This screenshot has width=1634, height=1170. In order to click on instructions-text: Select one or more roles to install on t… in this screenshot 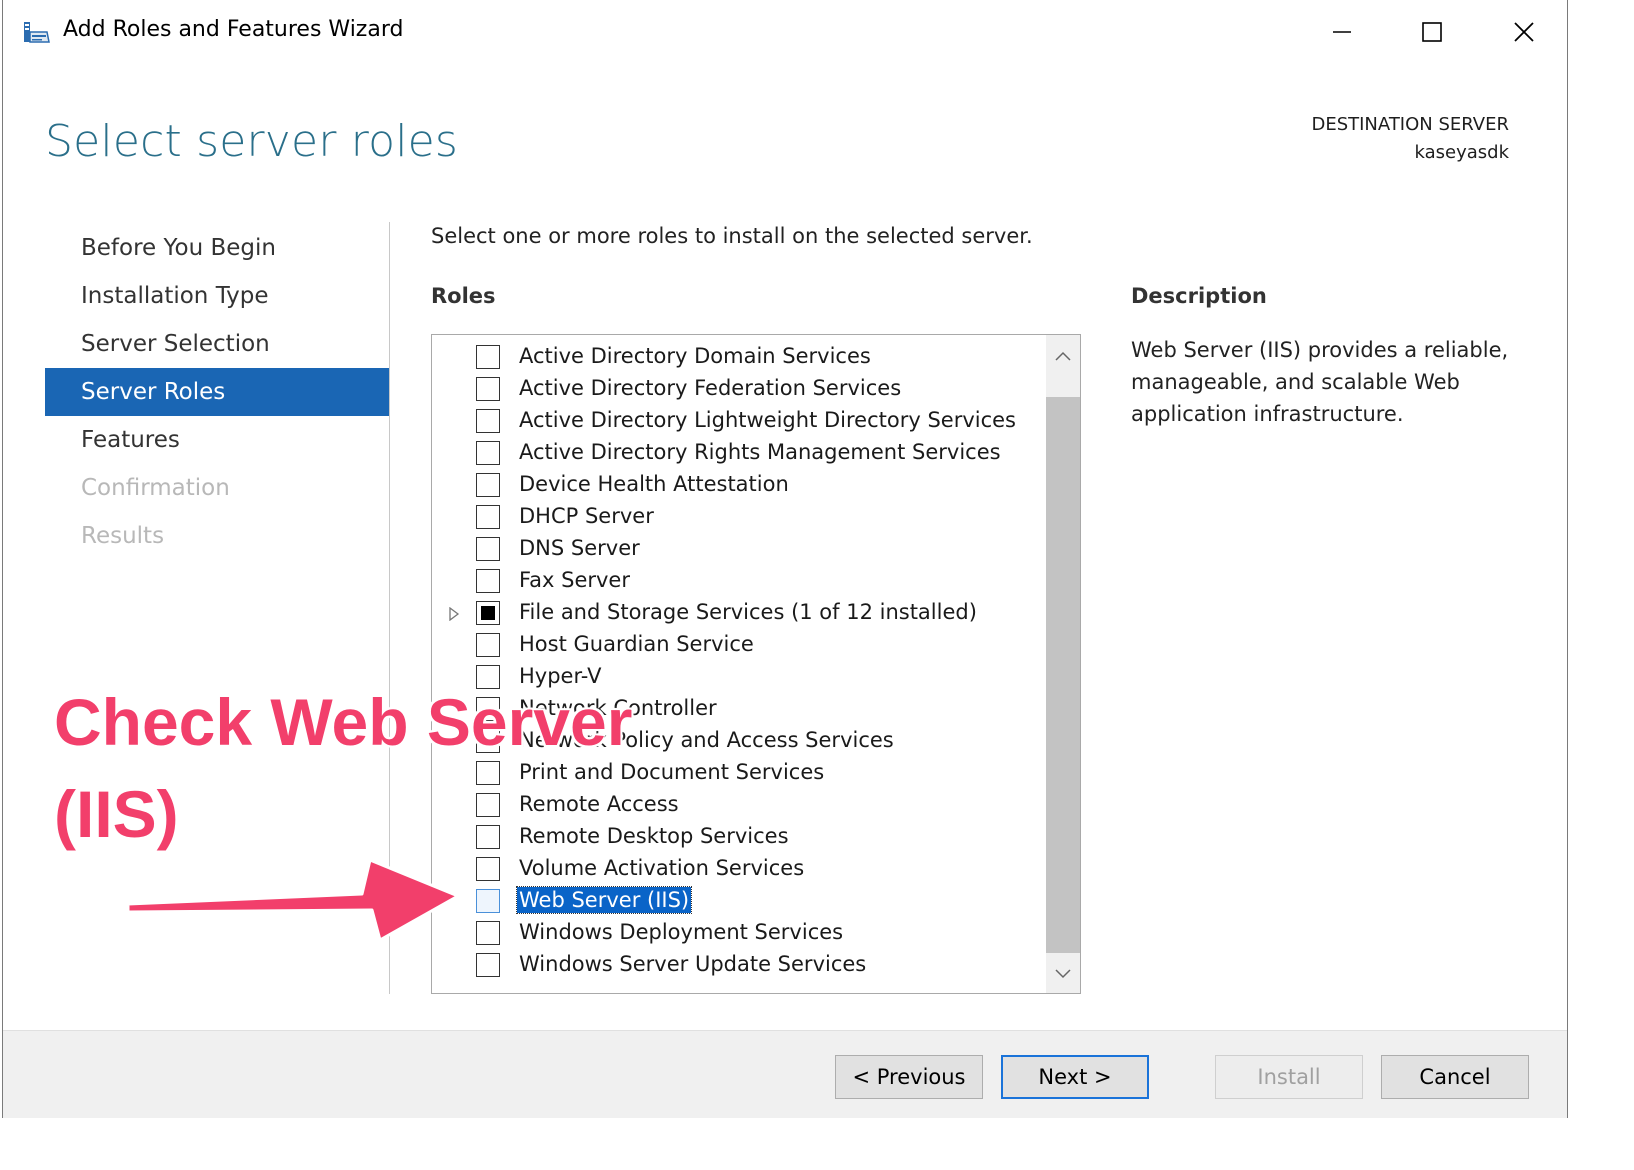, I will do `click(732, 236)`.